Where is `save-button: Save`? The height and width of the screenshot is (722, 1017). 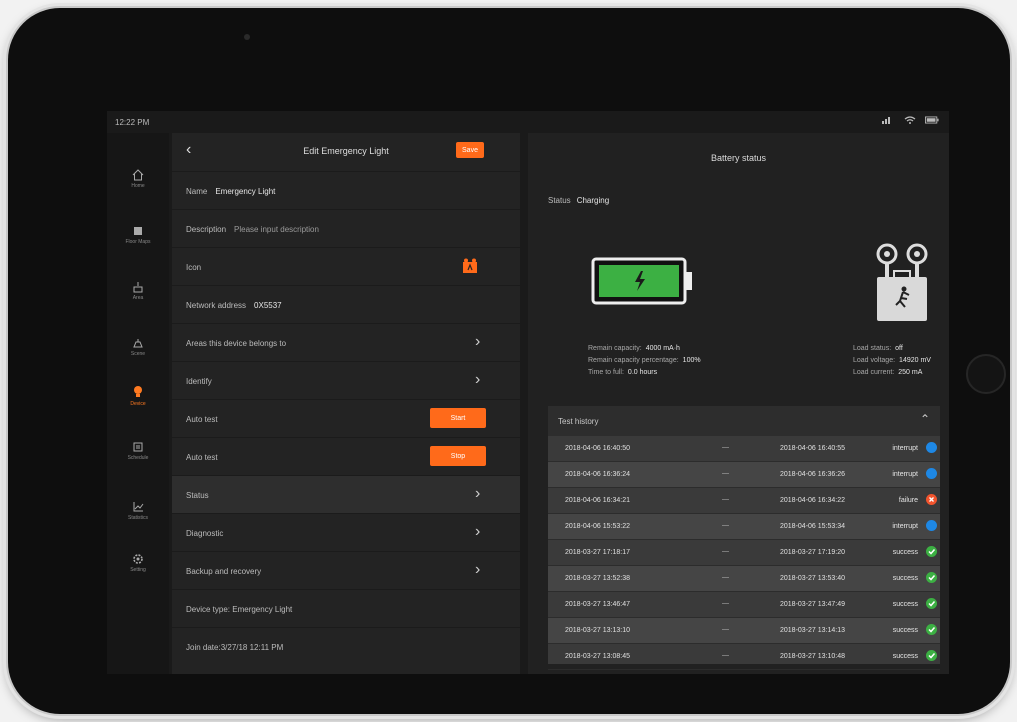 save-button: Save is located at coordinates (470, 150).